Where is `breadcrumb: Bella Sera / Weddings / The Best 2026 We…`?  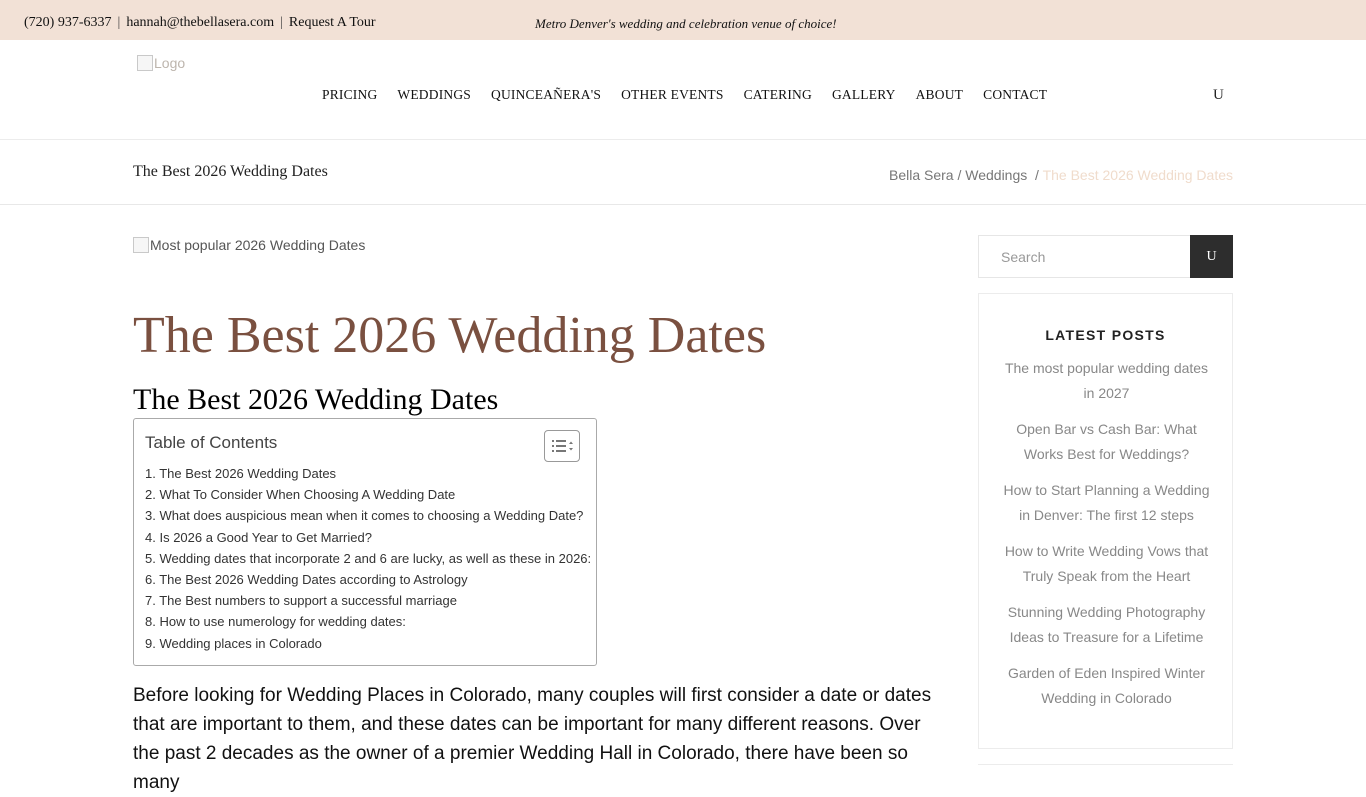 breadcrumb: Bella Sera / Weddings / The Best 2026 We… is located at coordinates (1061, 175).